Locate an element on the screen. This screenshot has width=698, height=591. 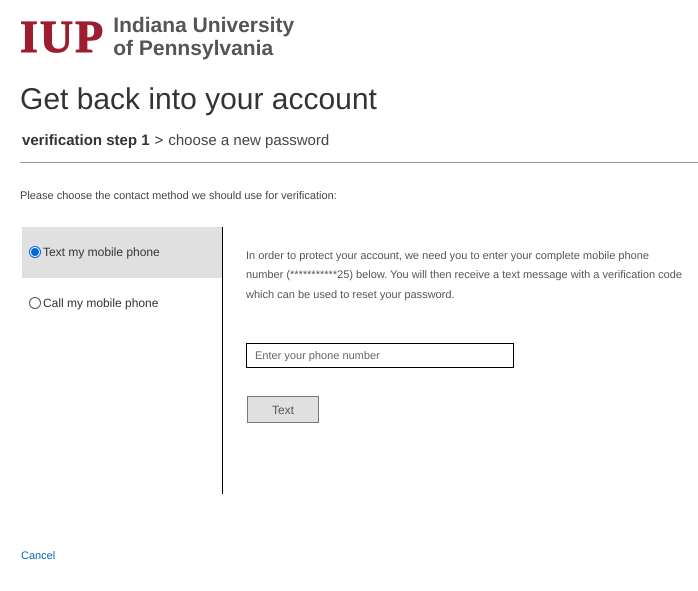
phone-number-field: Enter your phone number is located at coordinates (380, 355).